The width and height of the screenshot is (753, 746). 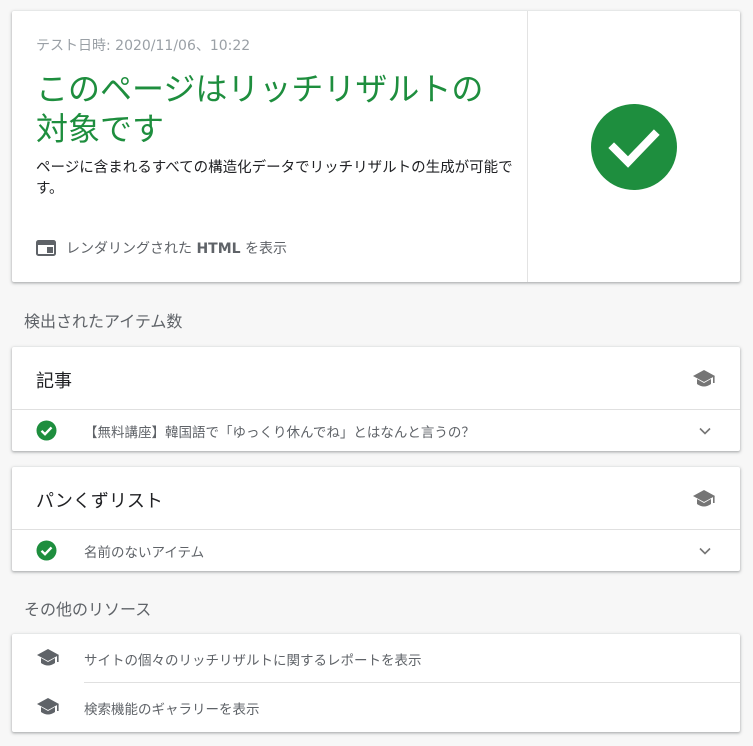 What do you see at coordinates (129, 249) in the screenshot?
I see `view-html-prefix: レンダリングされた` at bounding box center [129, 249].